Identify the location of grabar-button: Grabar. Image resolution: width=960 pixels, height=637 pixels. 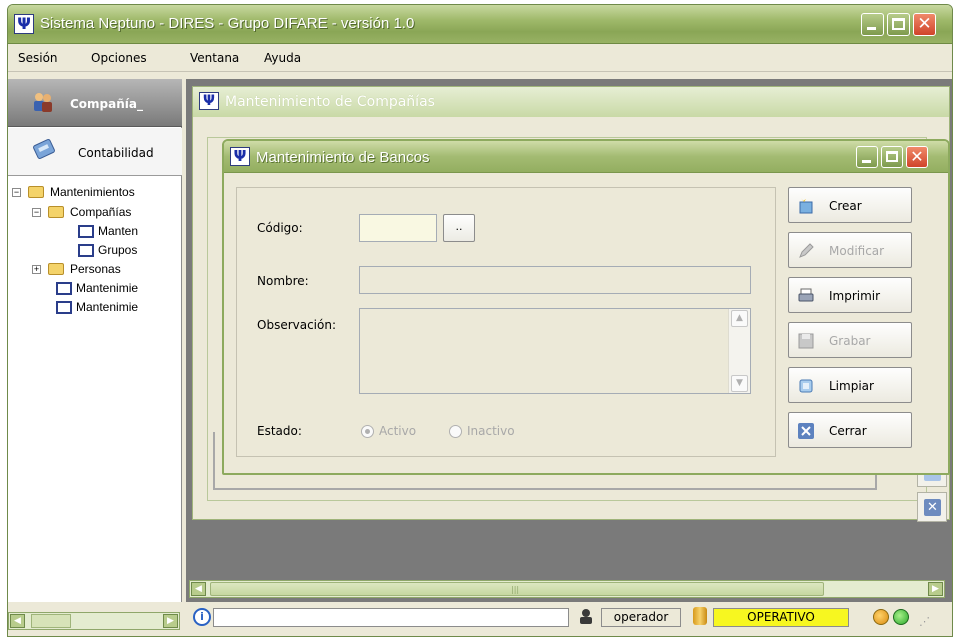
(850, 340).